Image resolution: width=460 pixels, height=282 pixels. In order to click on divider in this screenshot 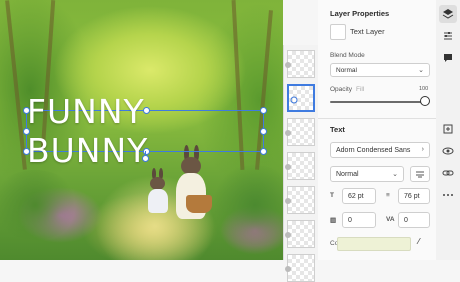, I will do `click(377, 118)`.